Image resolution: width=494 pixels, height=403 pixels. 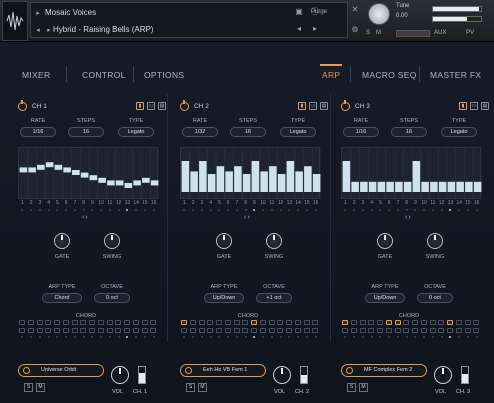 I want to click on rate-field: 1/16, so click(x=38, y=132).